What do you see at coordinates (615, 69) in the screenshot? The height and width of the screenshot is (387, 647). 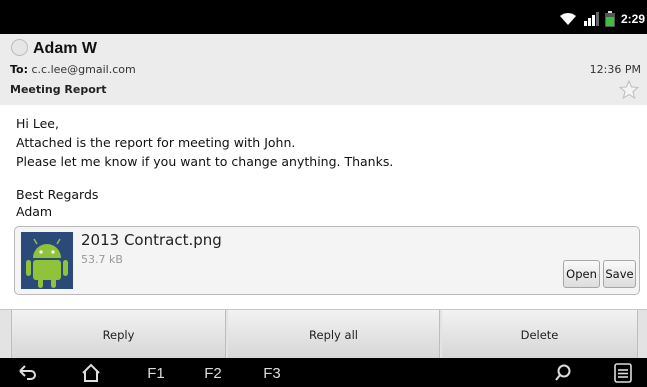 I see `message-time: 12:36 PM` at bounding box center [615, 69].